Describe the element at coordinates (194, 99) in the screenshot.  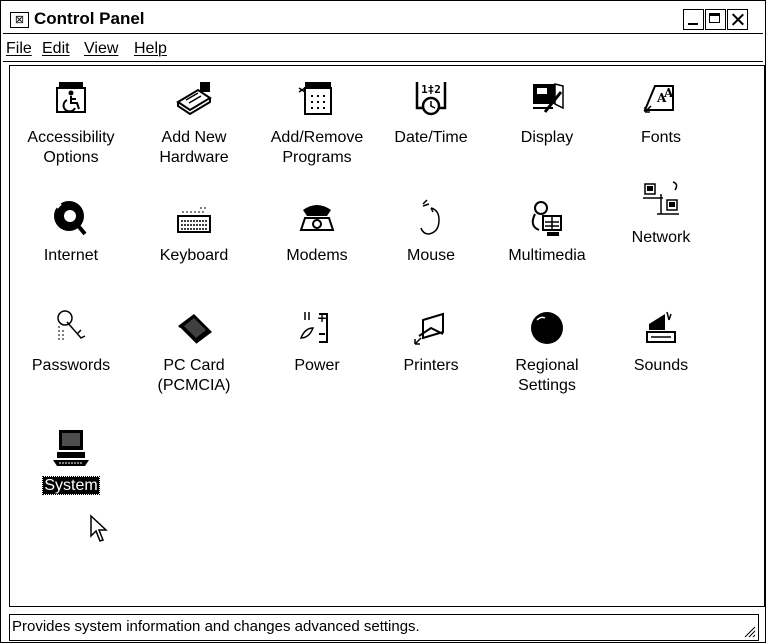
I see `add-new-hardware-icon` at that location.